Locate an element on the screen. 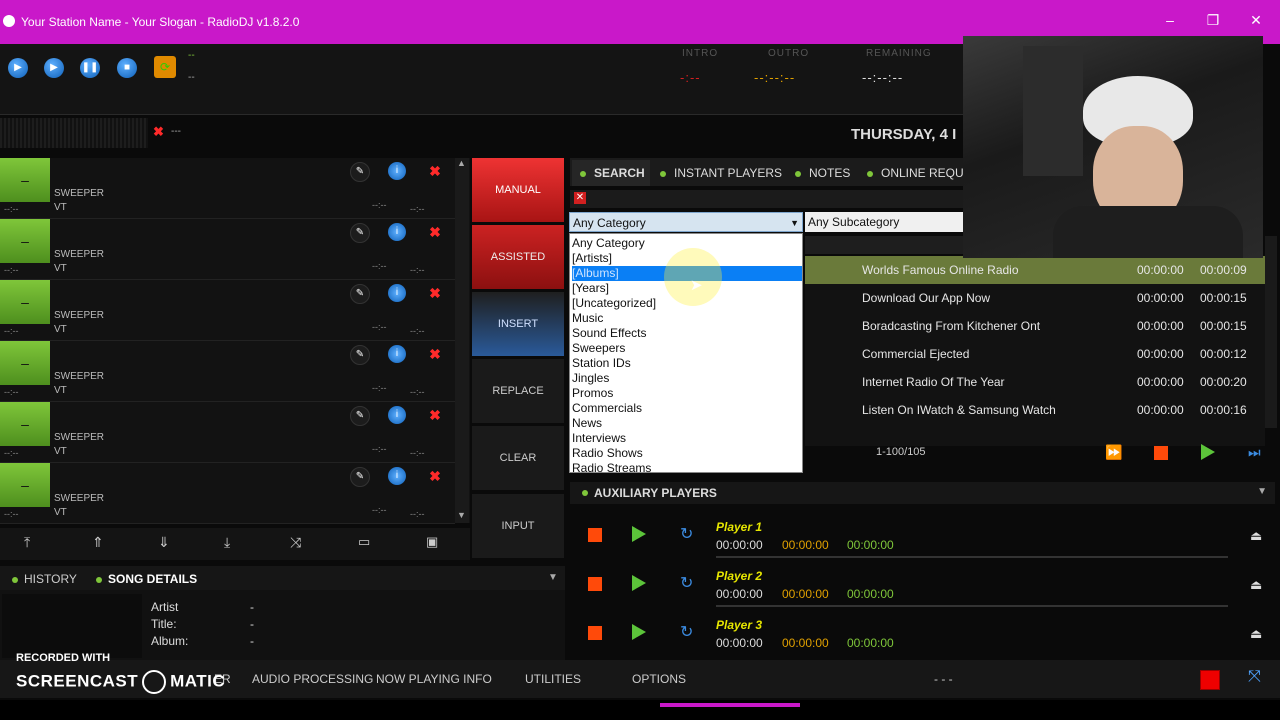 This screenshot has height=720, width=1280. play-next-button: ▶ is located at coordinates (54, 68).